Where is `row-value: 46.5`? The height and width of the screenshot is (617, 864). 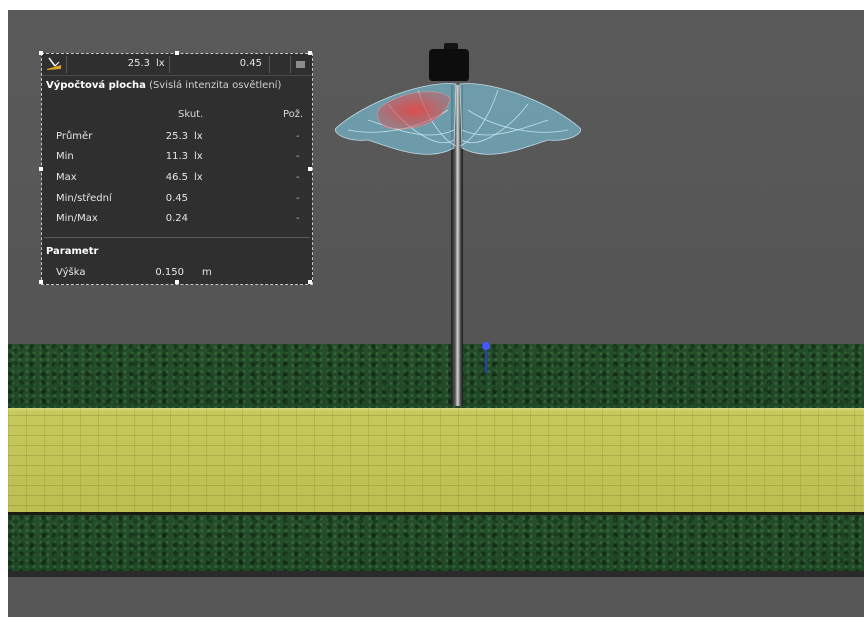 row-value: 46.5 is located at coordinates (176, 177).